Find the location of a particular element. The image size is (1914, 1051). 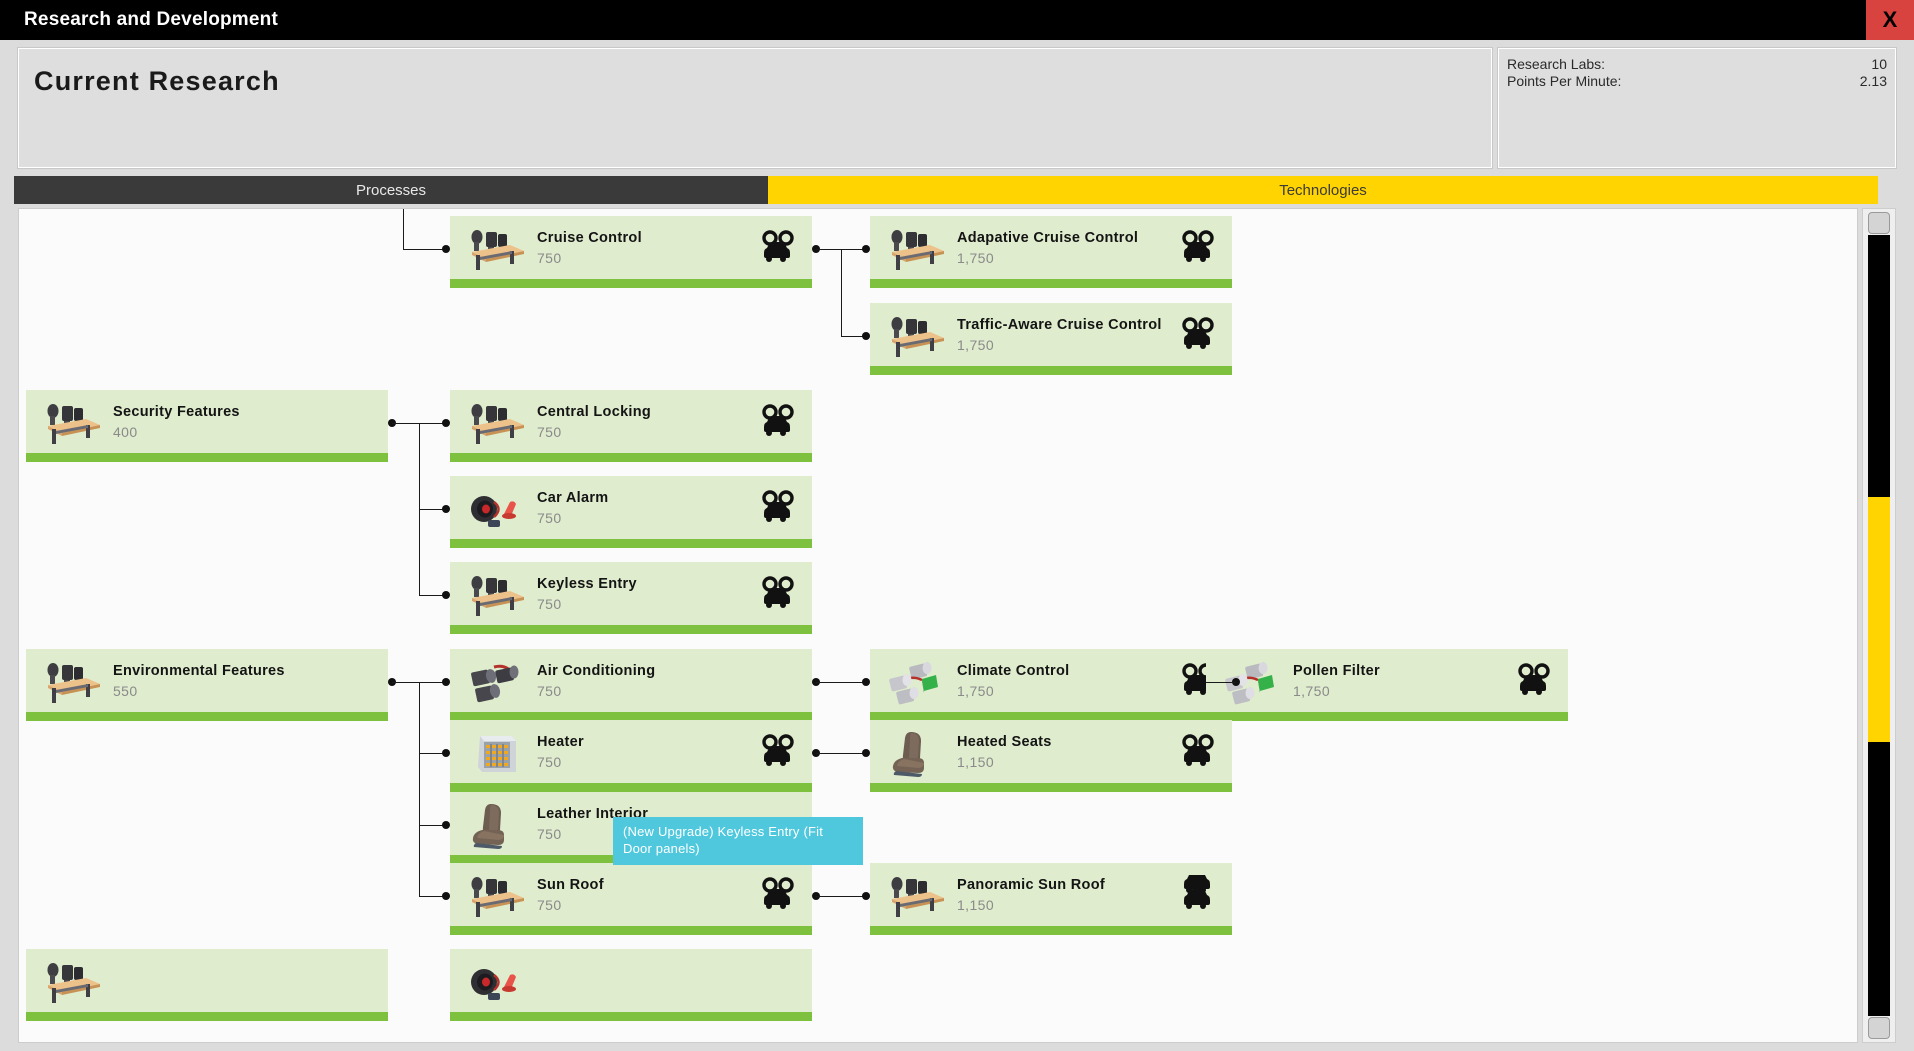

siren-icon is located at coordinates (496, 983).